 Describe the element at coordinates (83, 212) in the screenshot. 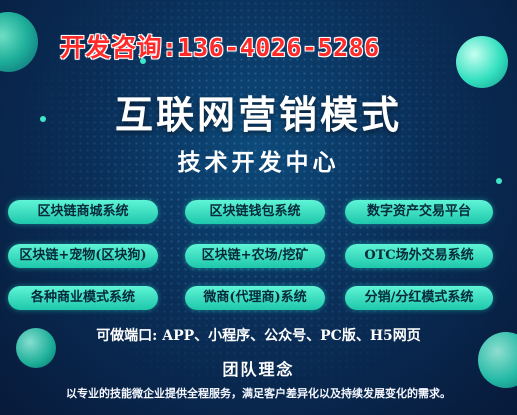

I see `module-pill: 区块链商城系统` at that location.